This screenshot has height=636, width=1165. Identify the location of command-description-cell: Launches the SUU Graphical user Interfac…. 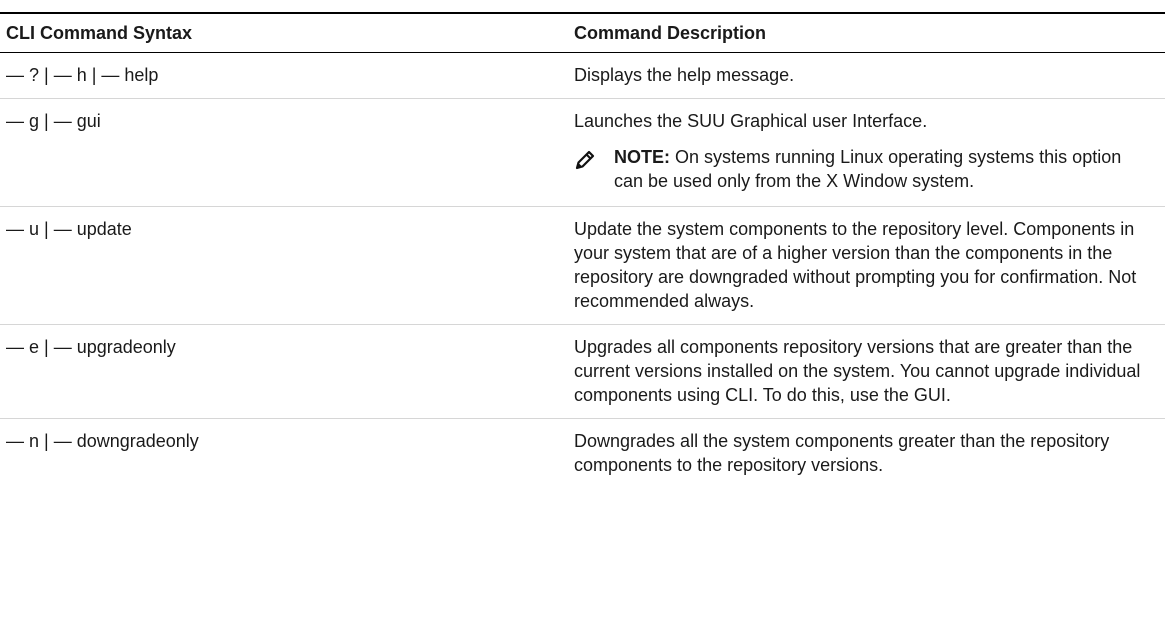
(869, 152).